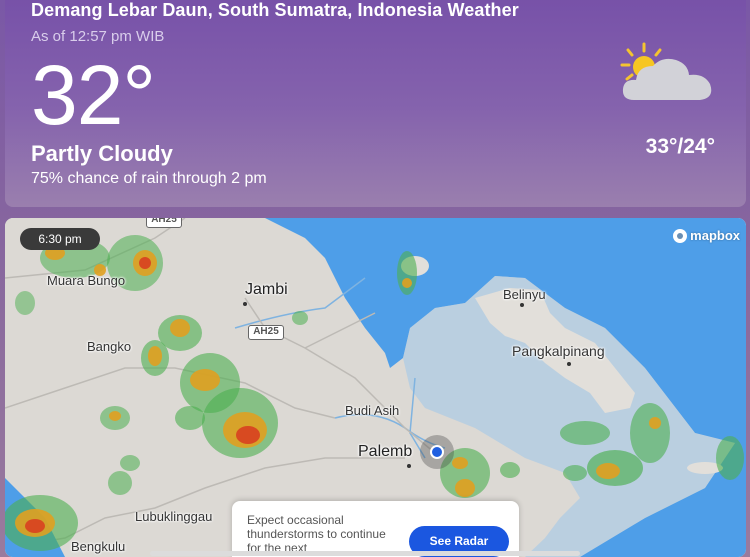  Describe the element at coordinates (266, 289) in the screenshot. I see `city-label: Jambi` at that location.